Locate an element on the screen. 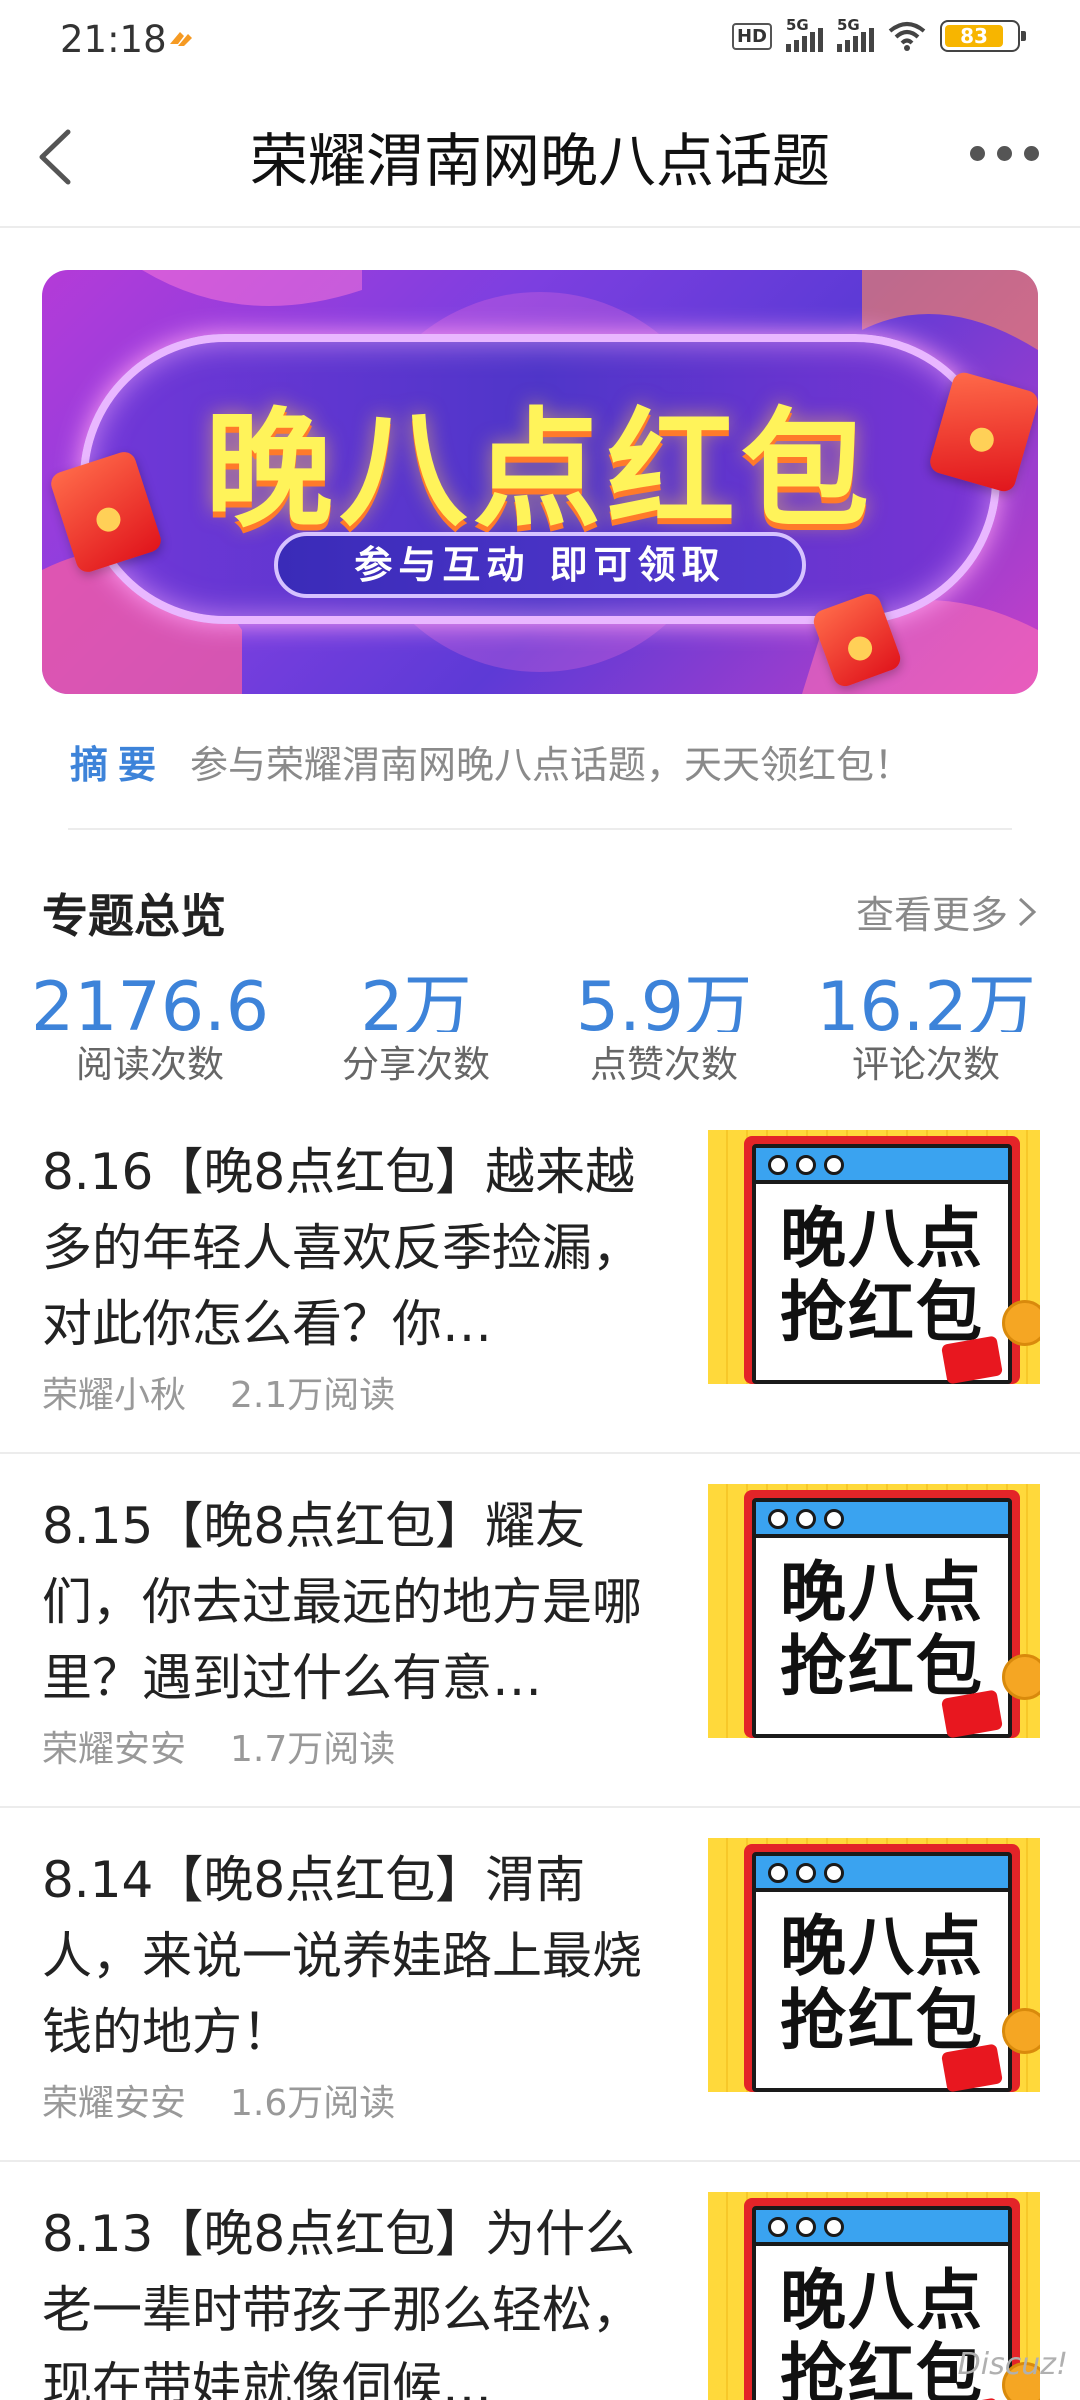  stat-reads: 2176.6 阅读次数 is located at coordinates (150, 1030).